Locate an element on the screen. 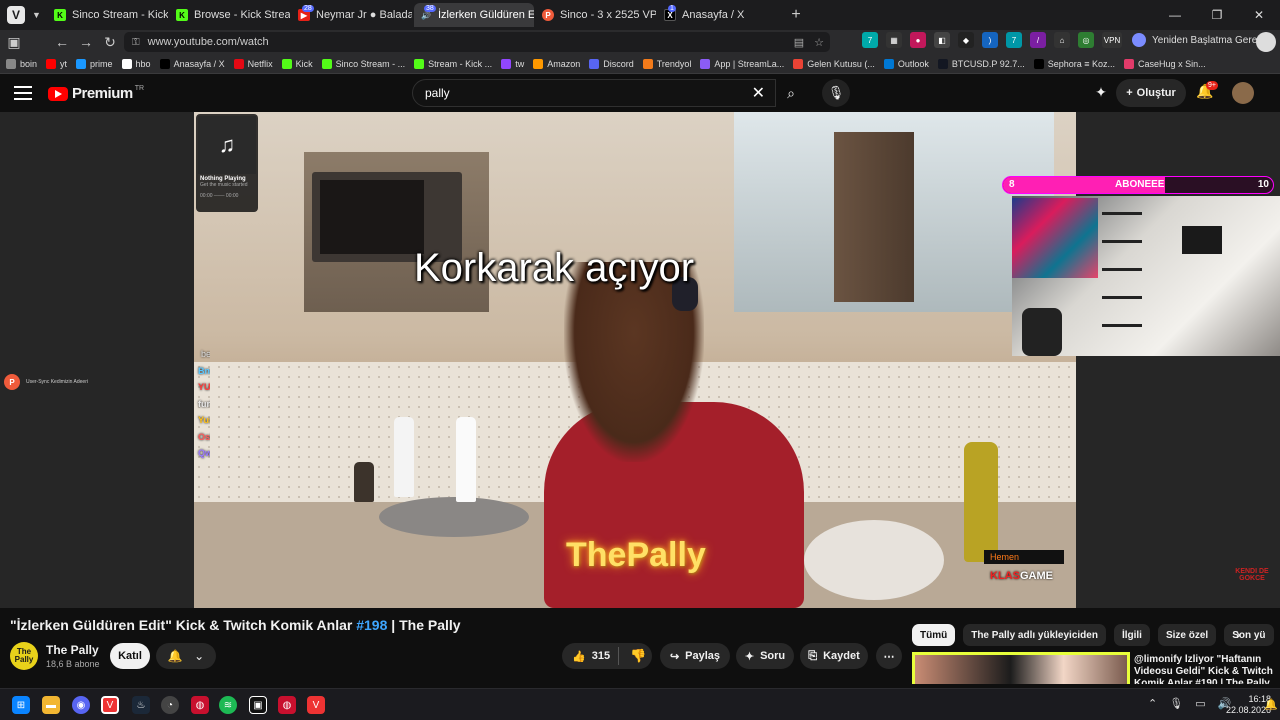 This screenshot has width=1280, height=720. dislike-icon: 👎 is located at coordinates (638, 656).